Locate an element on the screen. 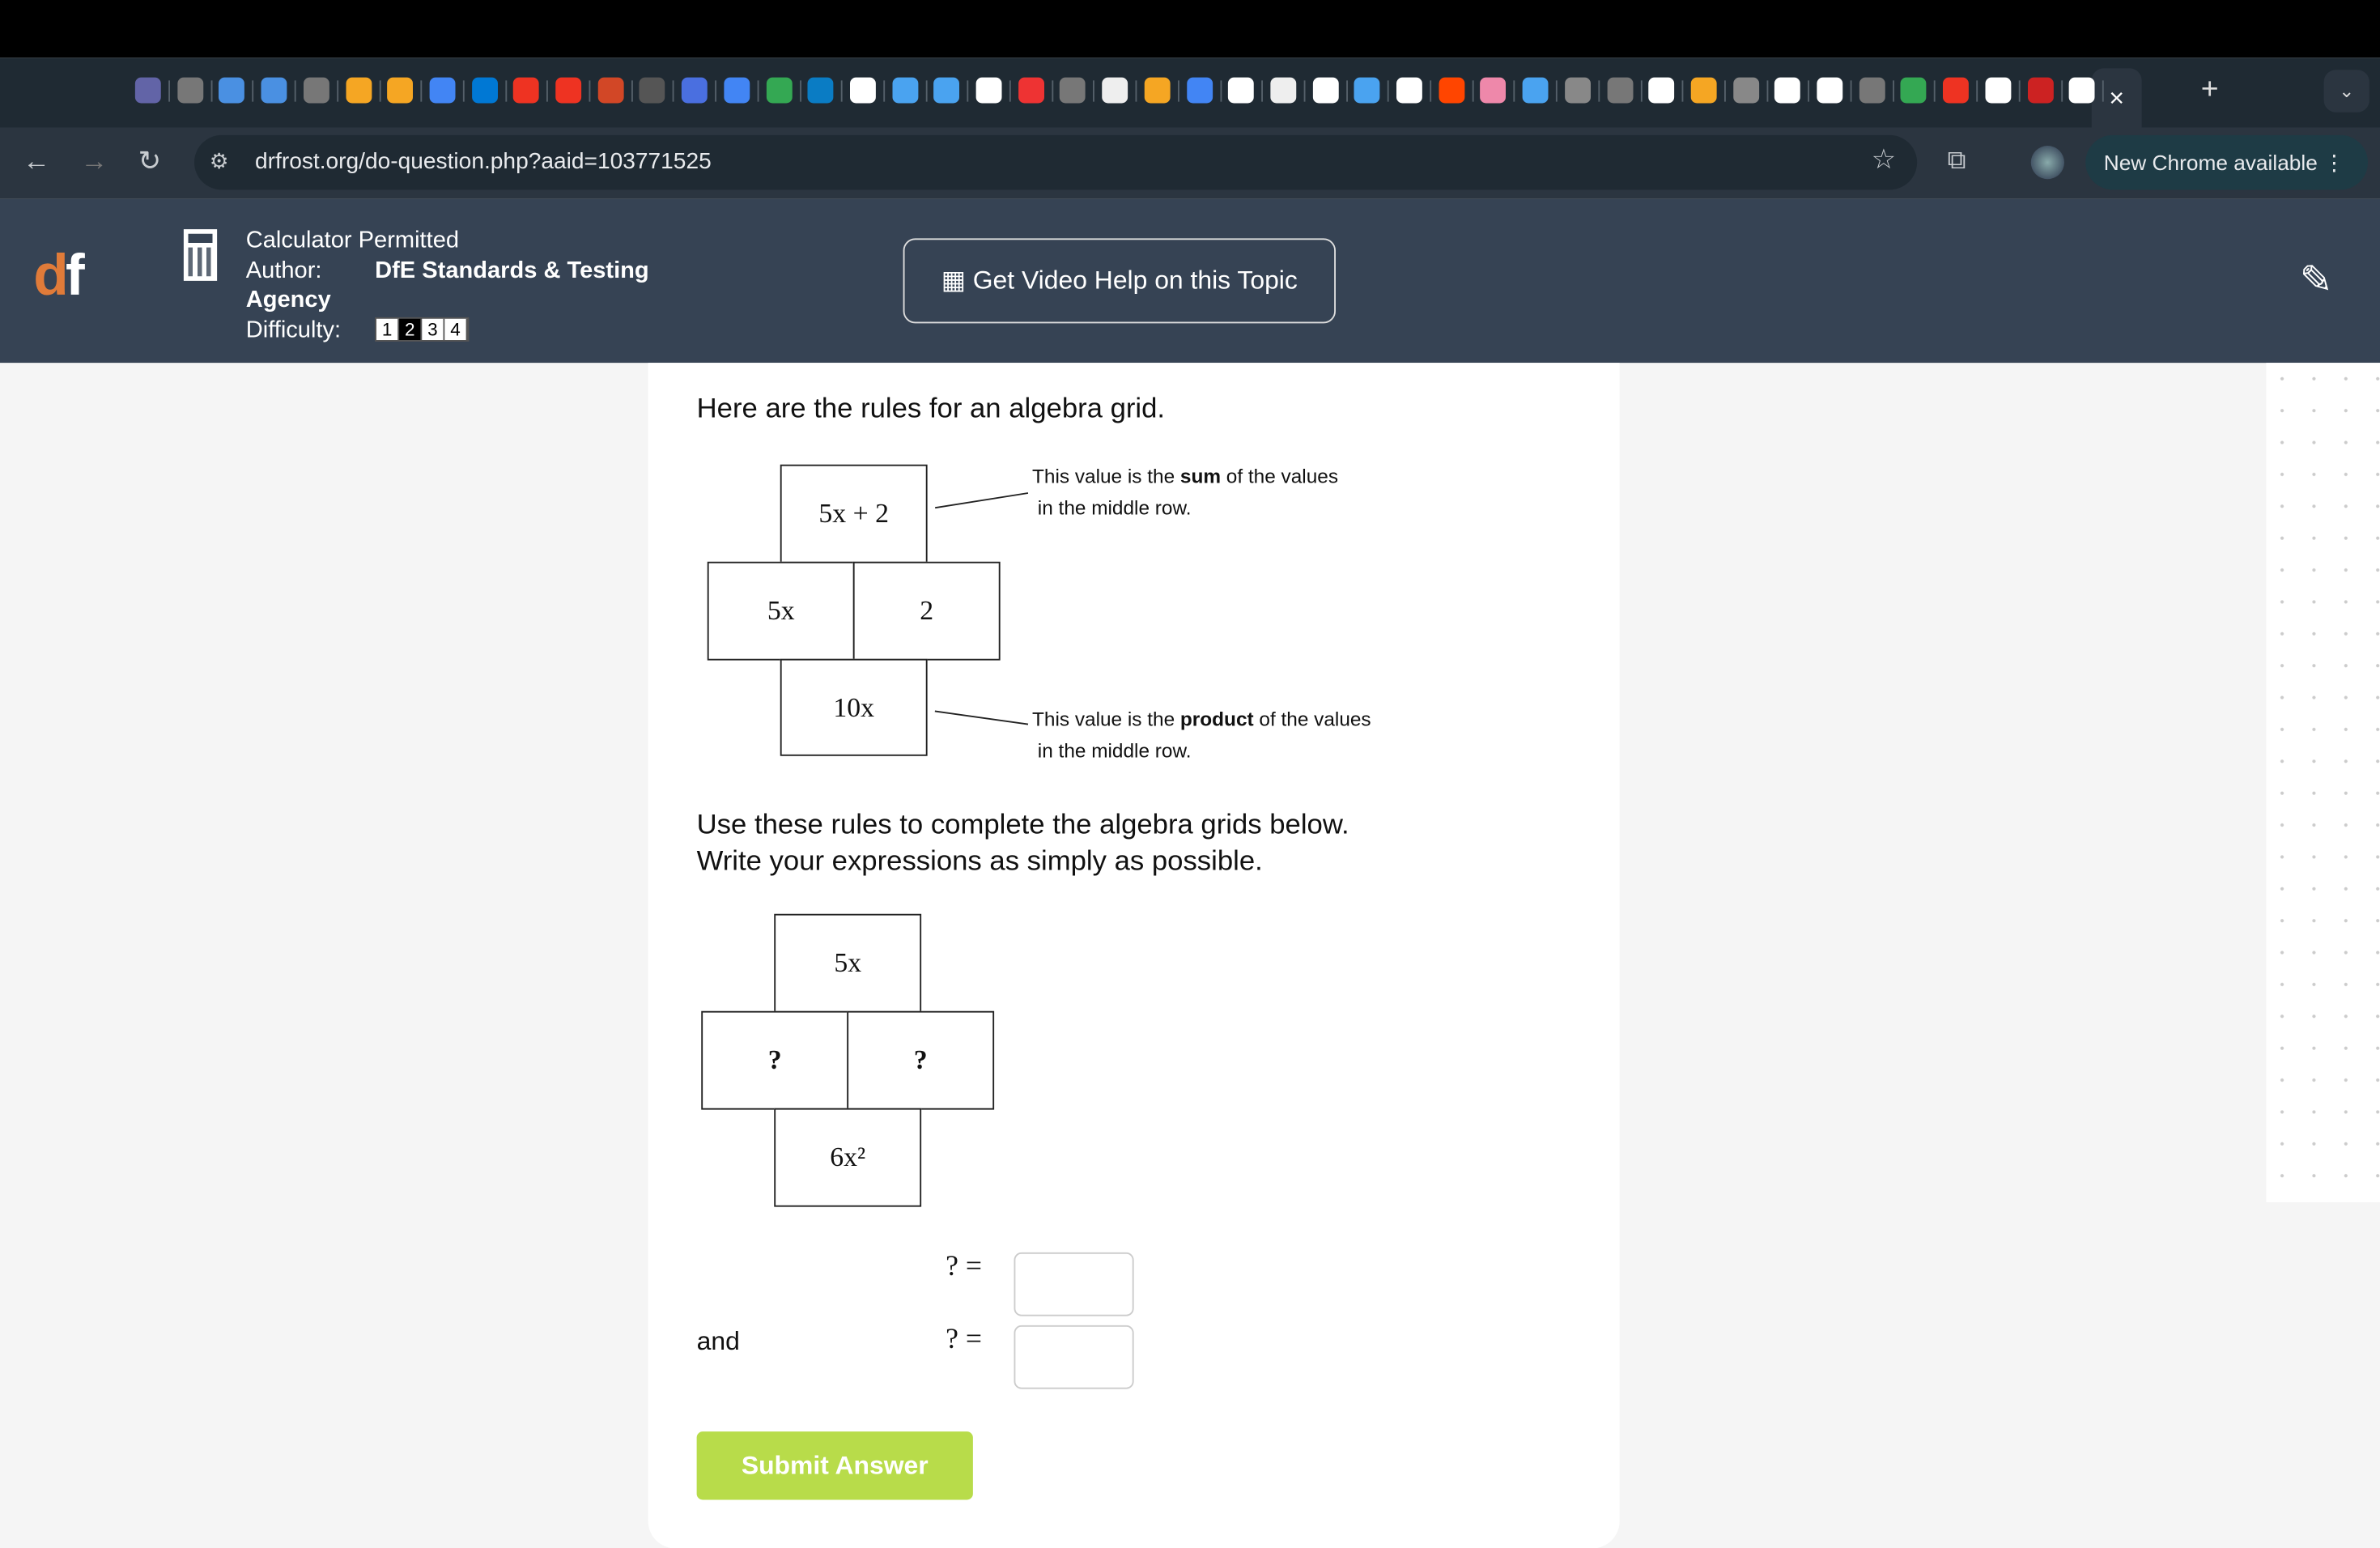  film-icon is located at coordinates (653, 91).